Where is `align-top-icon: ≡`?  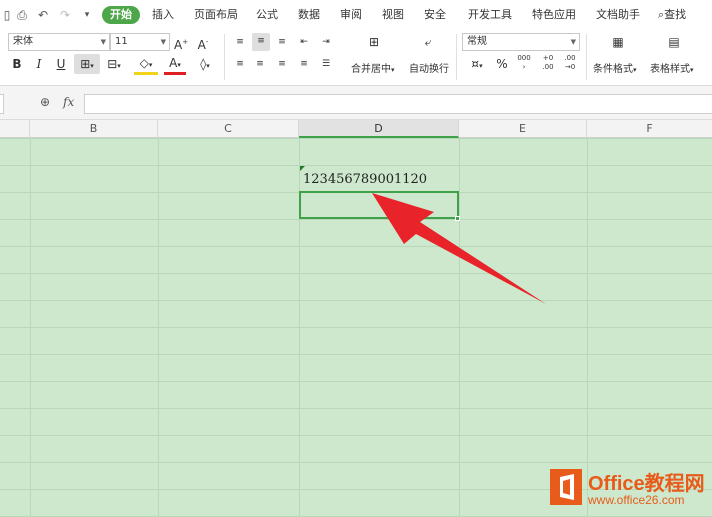 align-top-icon: ≡ is located at coordinates (240, 42).